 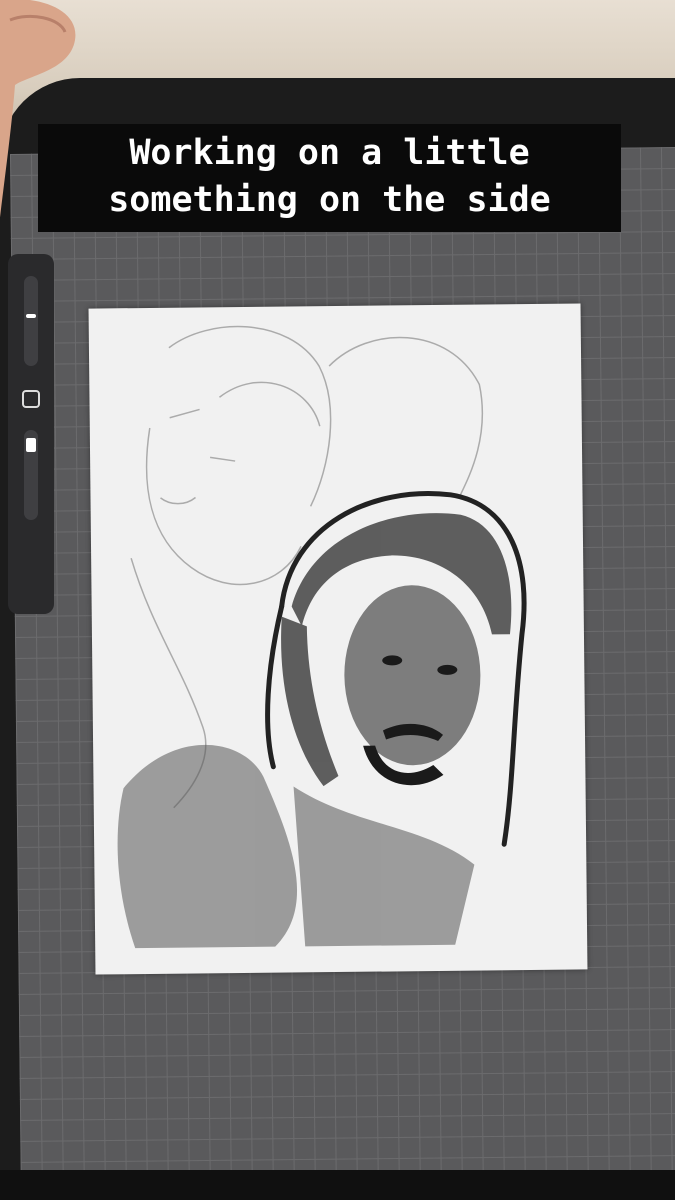 What do you see at coordinates (31, 475) in the screenshot?
I see `opacity-slider-icon` at bounding box center [31, 475].